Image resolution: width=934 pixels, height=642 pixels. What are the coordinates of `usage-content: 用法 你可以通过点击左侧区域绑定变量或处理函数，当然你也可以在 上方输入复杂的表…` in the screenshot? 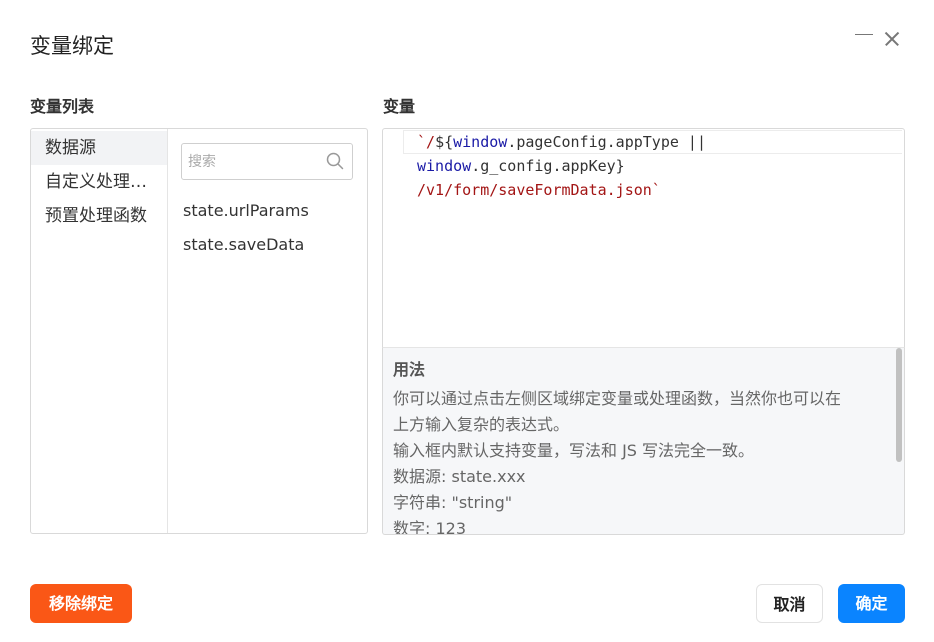 It's located at (640, 446).